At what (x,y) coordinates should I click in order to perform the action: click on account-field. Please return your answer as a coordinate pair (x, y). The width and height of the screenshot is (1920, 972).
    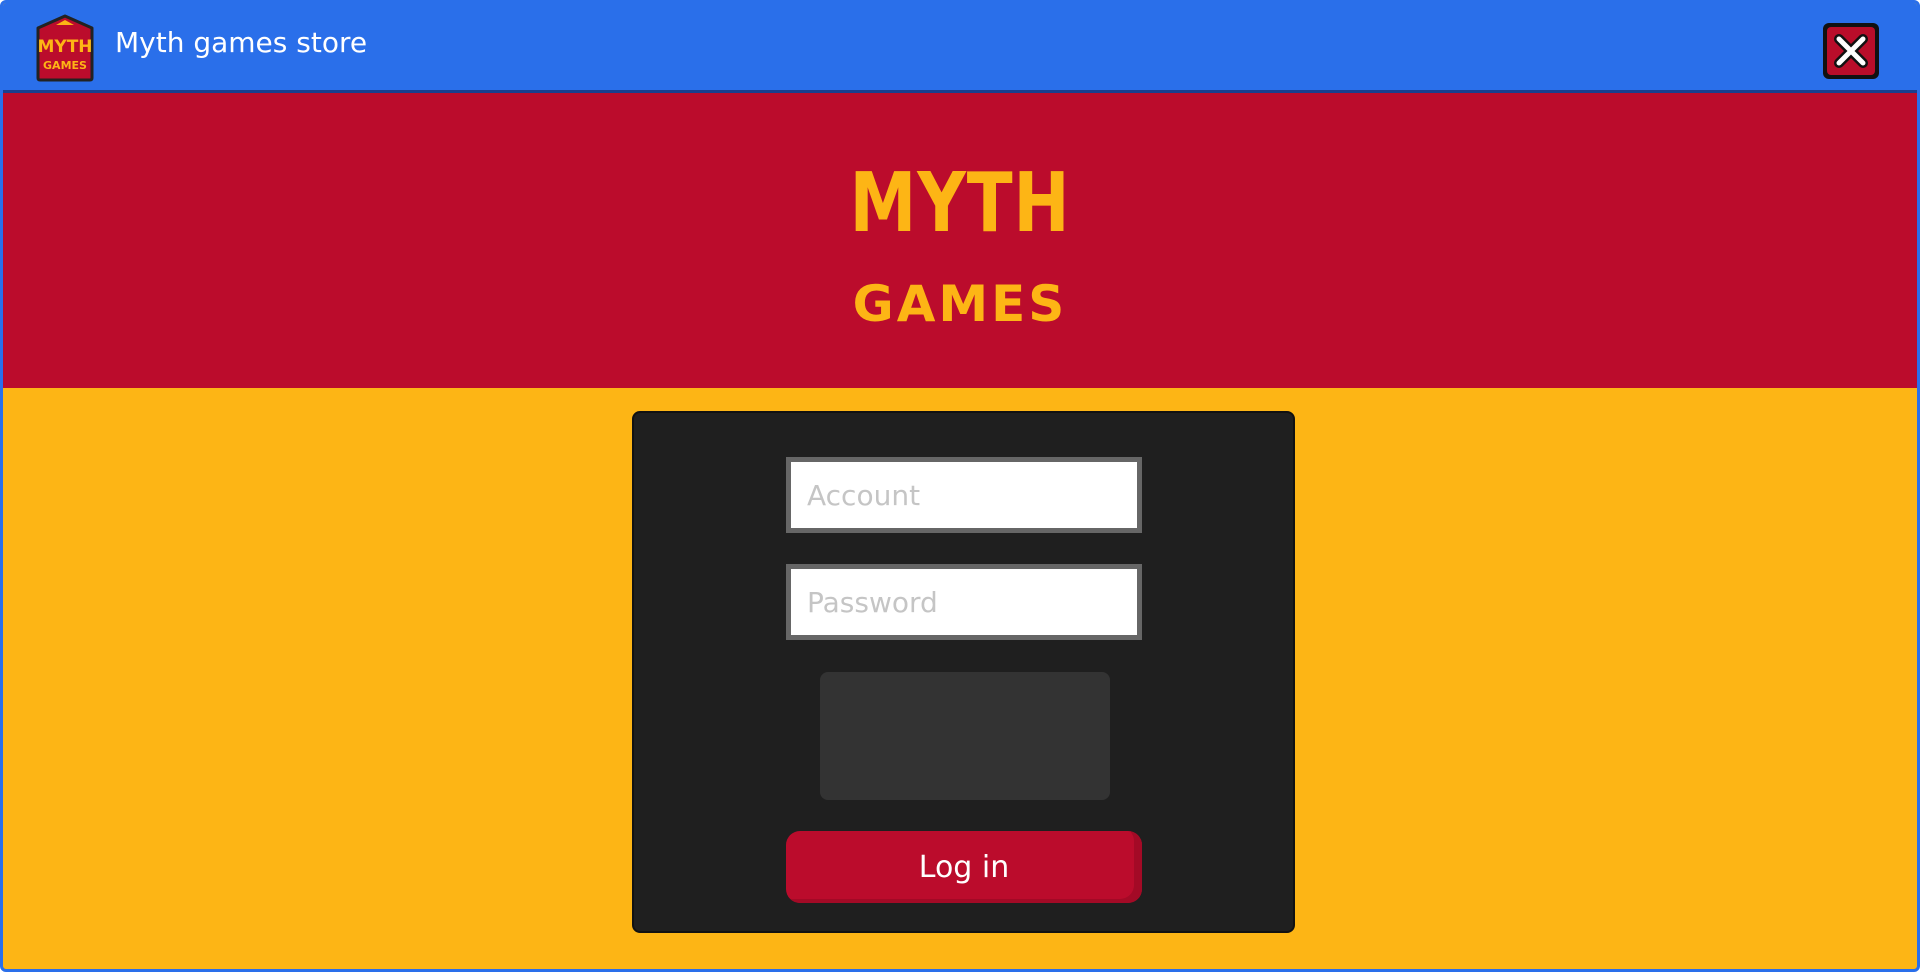
    Looking at the image, I should click on (964, 495).